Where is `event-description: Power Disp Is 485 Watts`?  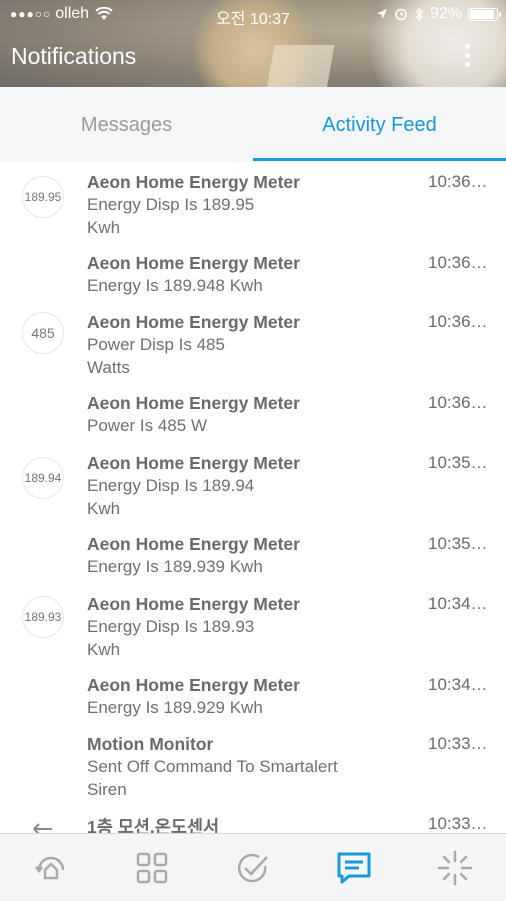 event-description: Power Disp Is 485 Watts is located at coordinates (156, 356).